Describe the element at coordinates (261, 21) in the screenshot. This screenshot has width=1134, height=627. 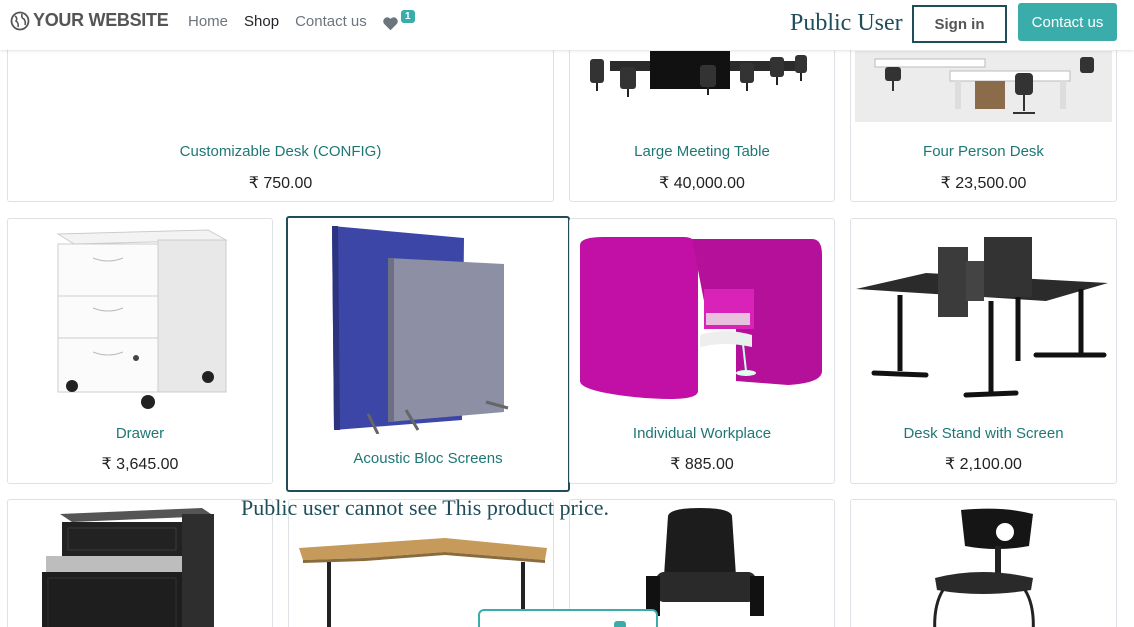
I see `nav-shop: Shop` at that location.